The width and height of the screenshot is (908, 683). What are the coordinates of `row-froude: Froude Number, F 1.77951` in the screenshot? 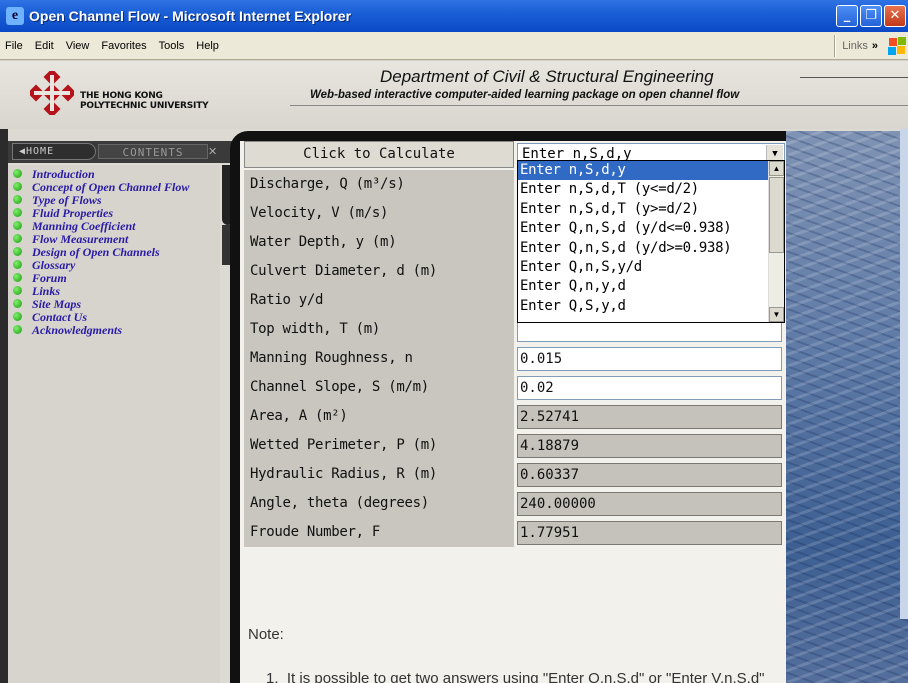 It's located at (515, 532).